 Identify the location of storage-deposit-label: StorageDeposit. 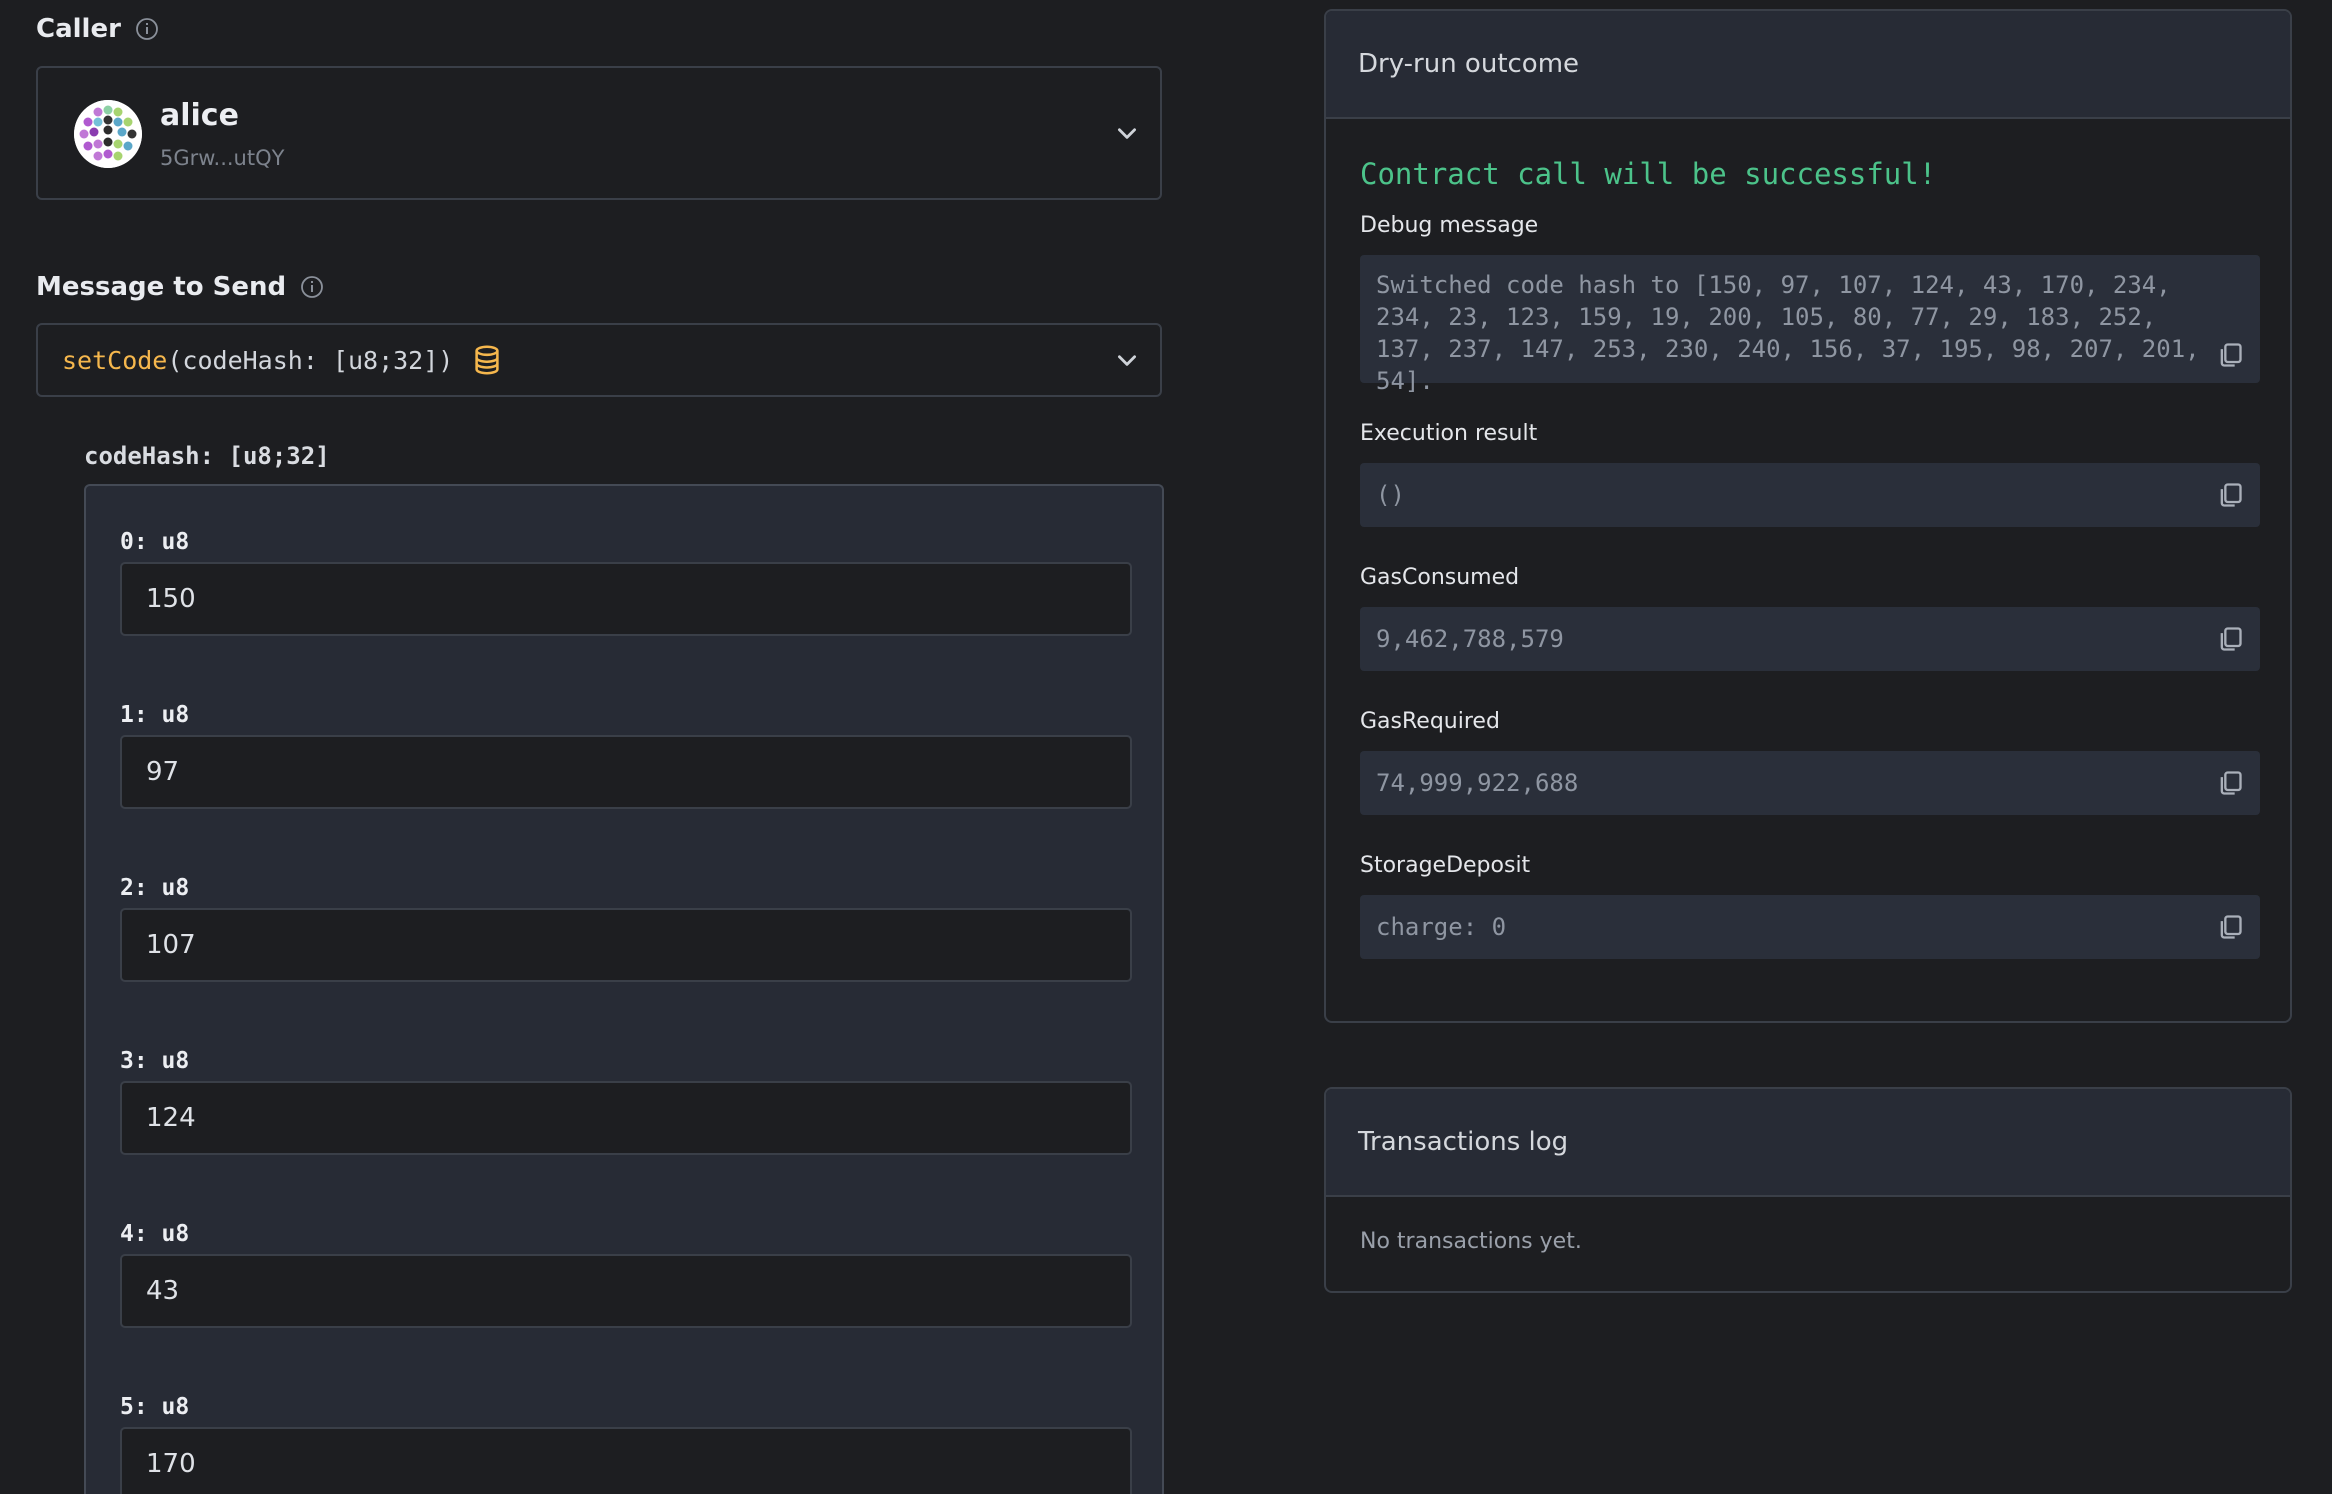
(1445, 865).